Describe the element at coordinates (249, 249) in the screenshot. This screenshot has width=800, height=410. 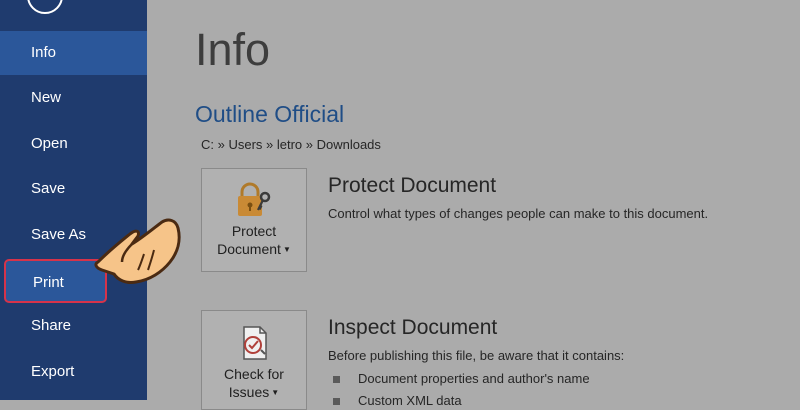
I see `protect-button-label-2: Document` at that location.